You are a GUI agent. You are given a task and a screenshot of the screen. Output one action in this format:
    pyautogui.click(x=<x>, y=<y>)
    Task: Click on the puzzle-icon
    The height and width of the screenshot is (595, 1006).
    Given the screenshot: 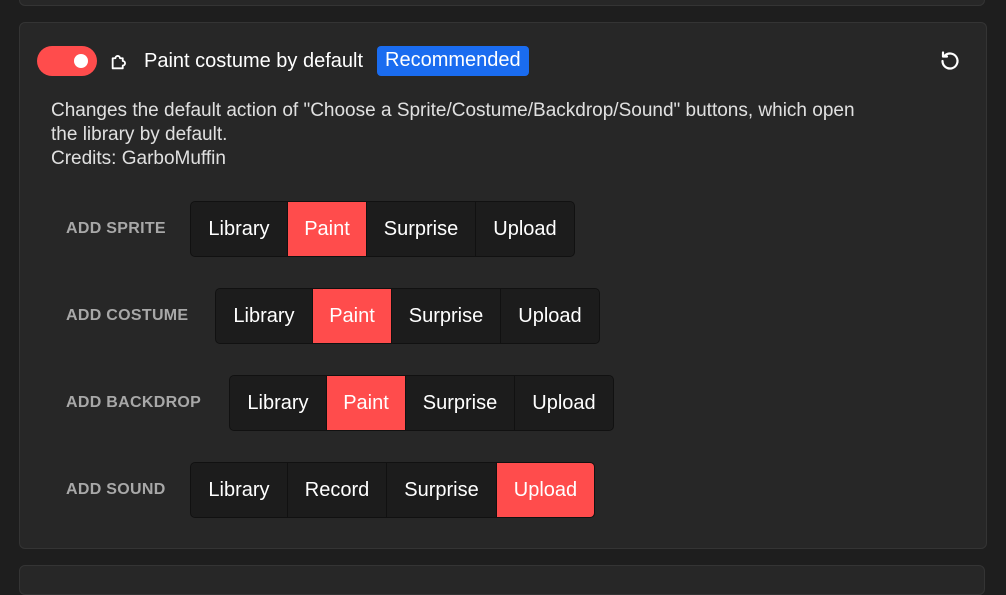 What is the action you would take?
    pyautogui.click(x=120, y=61)
    